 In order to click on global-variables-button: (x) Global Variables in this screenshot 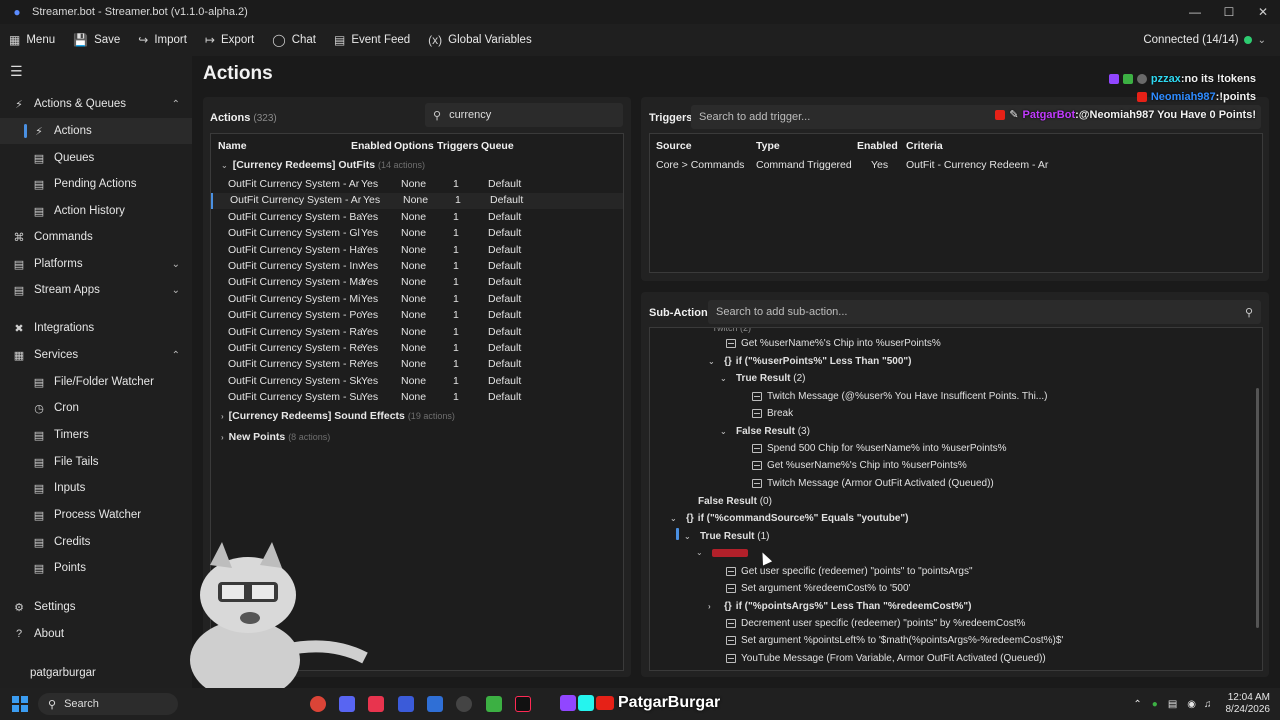, I will do `click(480, 40)`.